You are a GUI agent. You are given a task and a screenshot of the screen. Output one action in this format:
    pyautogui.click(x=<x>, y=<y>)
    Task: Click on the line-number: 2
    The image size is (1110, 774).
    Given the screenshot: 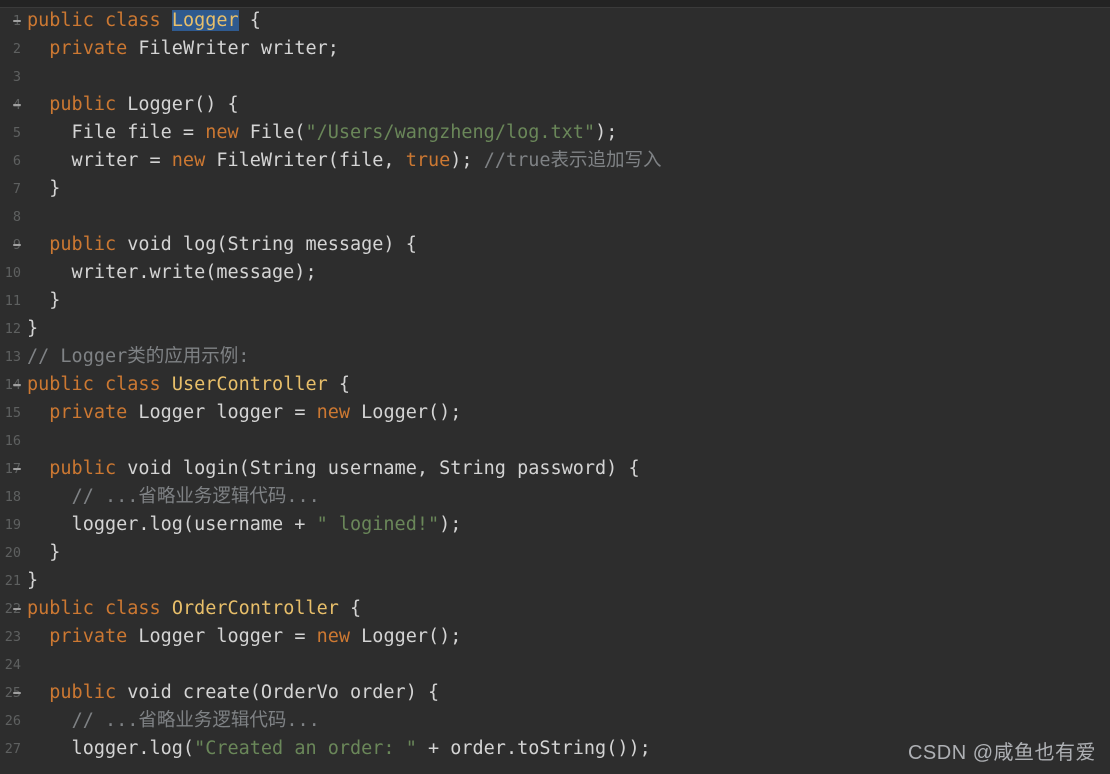 What is the action you would take?
    pyautogui.click(x=16, y=49)
    